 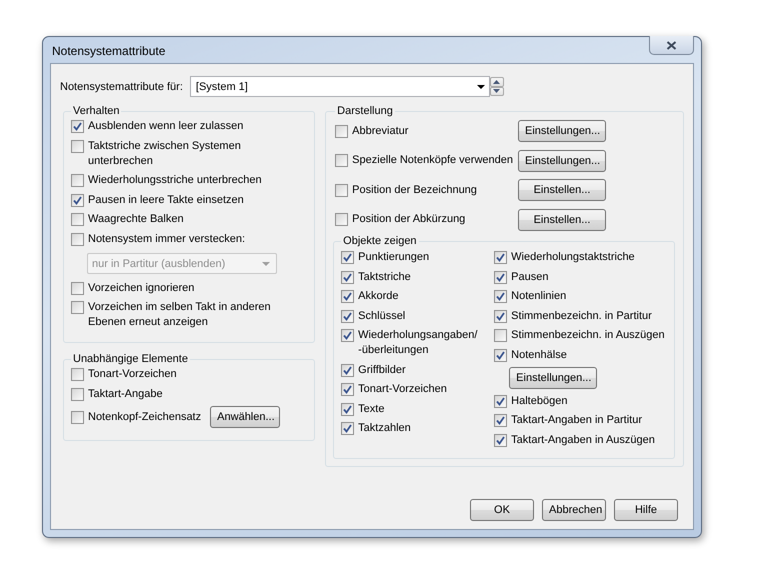 I want to click on dropdown-value: nur in Partitur (ausblenden), so click(x=159, y=264).